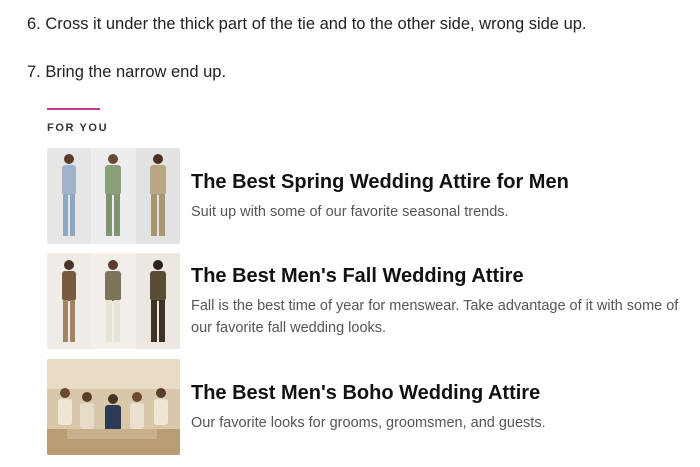 Image resolution: width=700 pixels, height=467 pixels. What do you see at coordinates (34, 24) in the screenshot?
I see `step-number: 6.` at bounding box center [34, 24].